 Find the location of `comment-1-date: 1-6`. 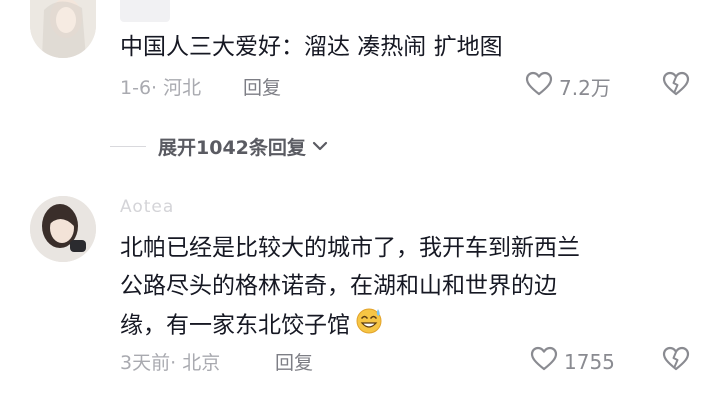

comment-1-date: 1-6 is located at coordinates (136, 88).